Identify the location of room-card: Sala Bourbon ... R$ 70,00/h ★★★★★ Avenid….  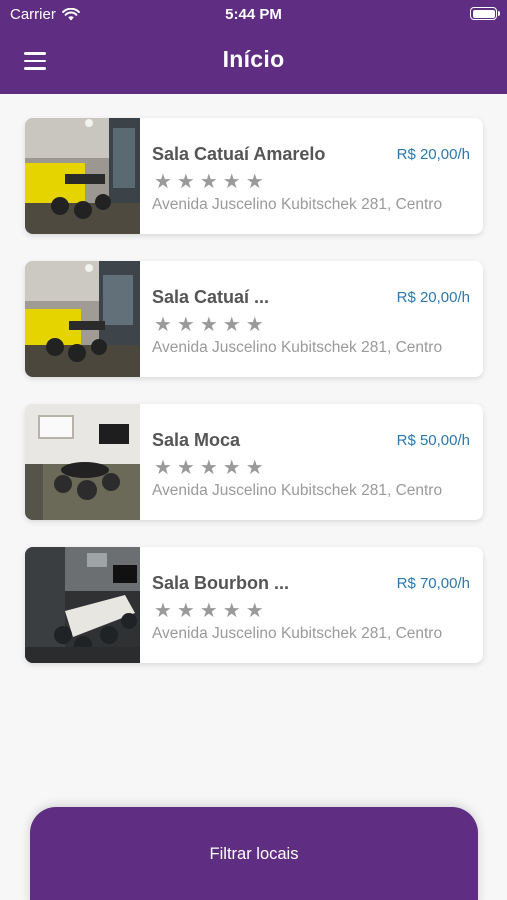
(254, 605).